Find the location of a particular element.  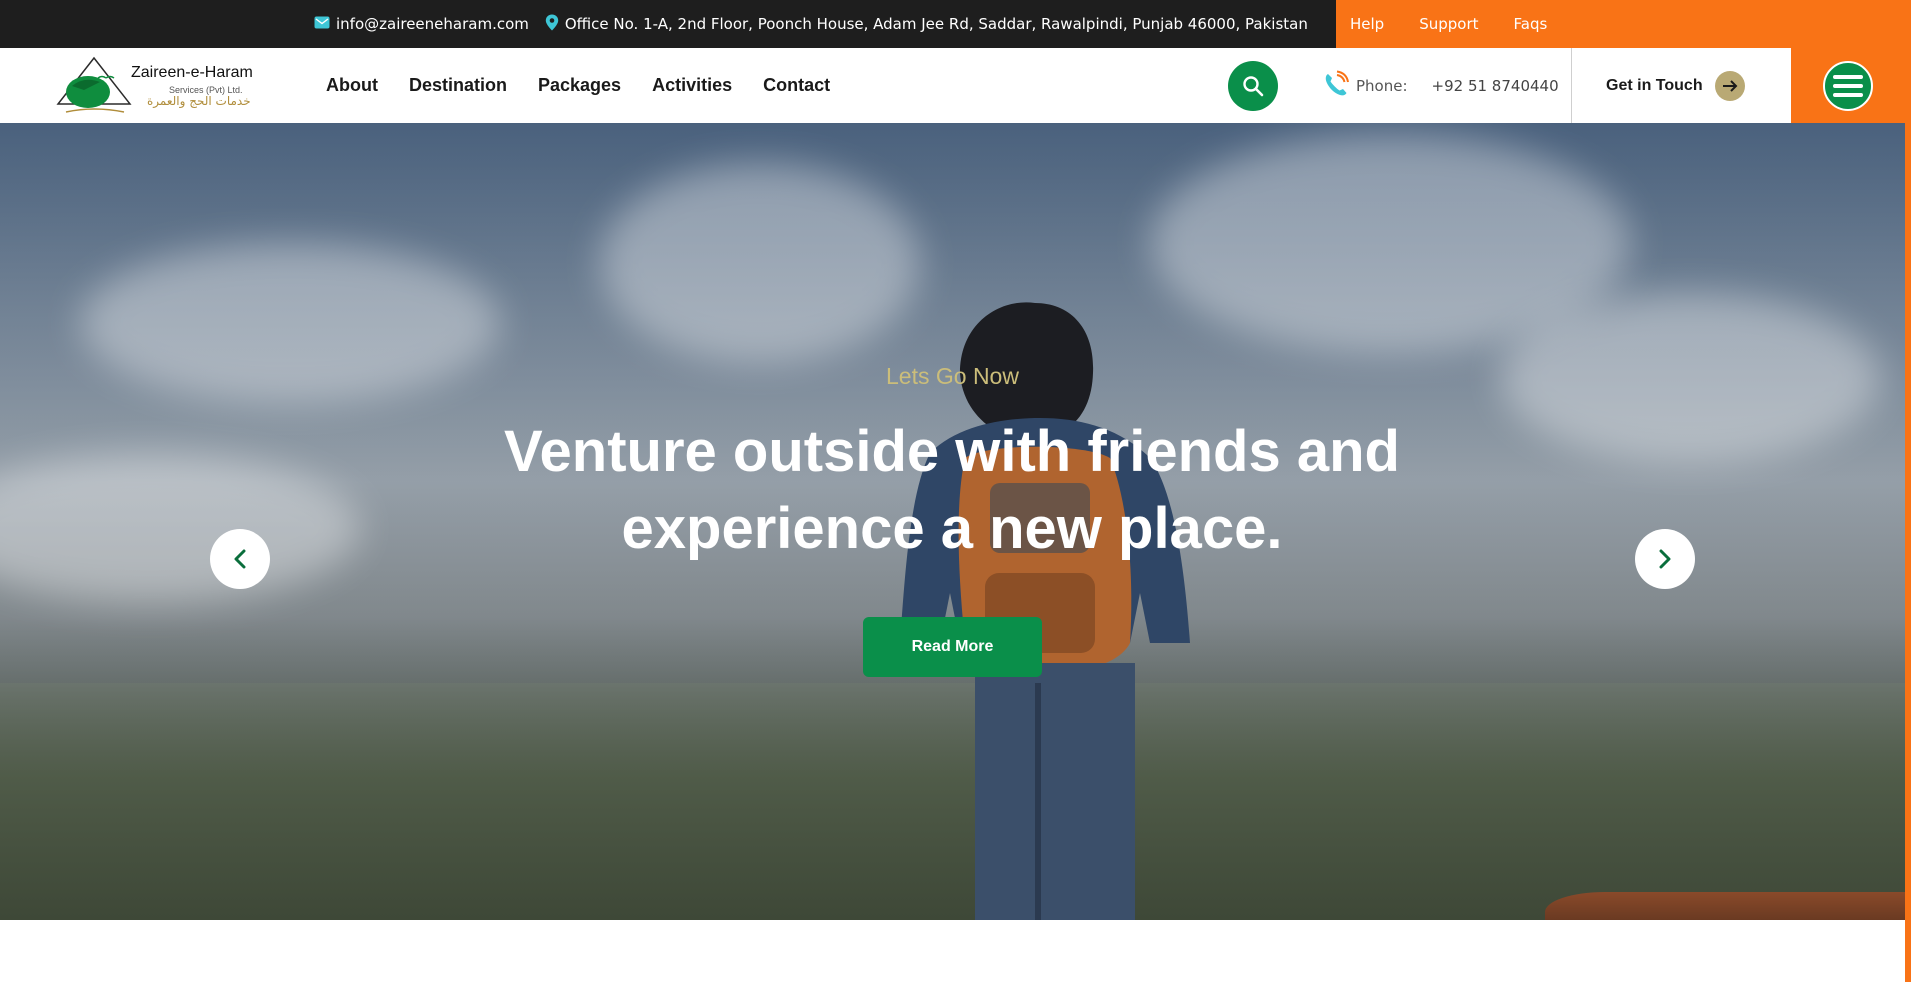

nav-item-packages: Packages is located at coordinates (579, 85).